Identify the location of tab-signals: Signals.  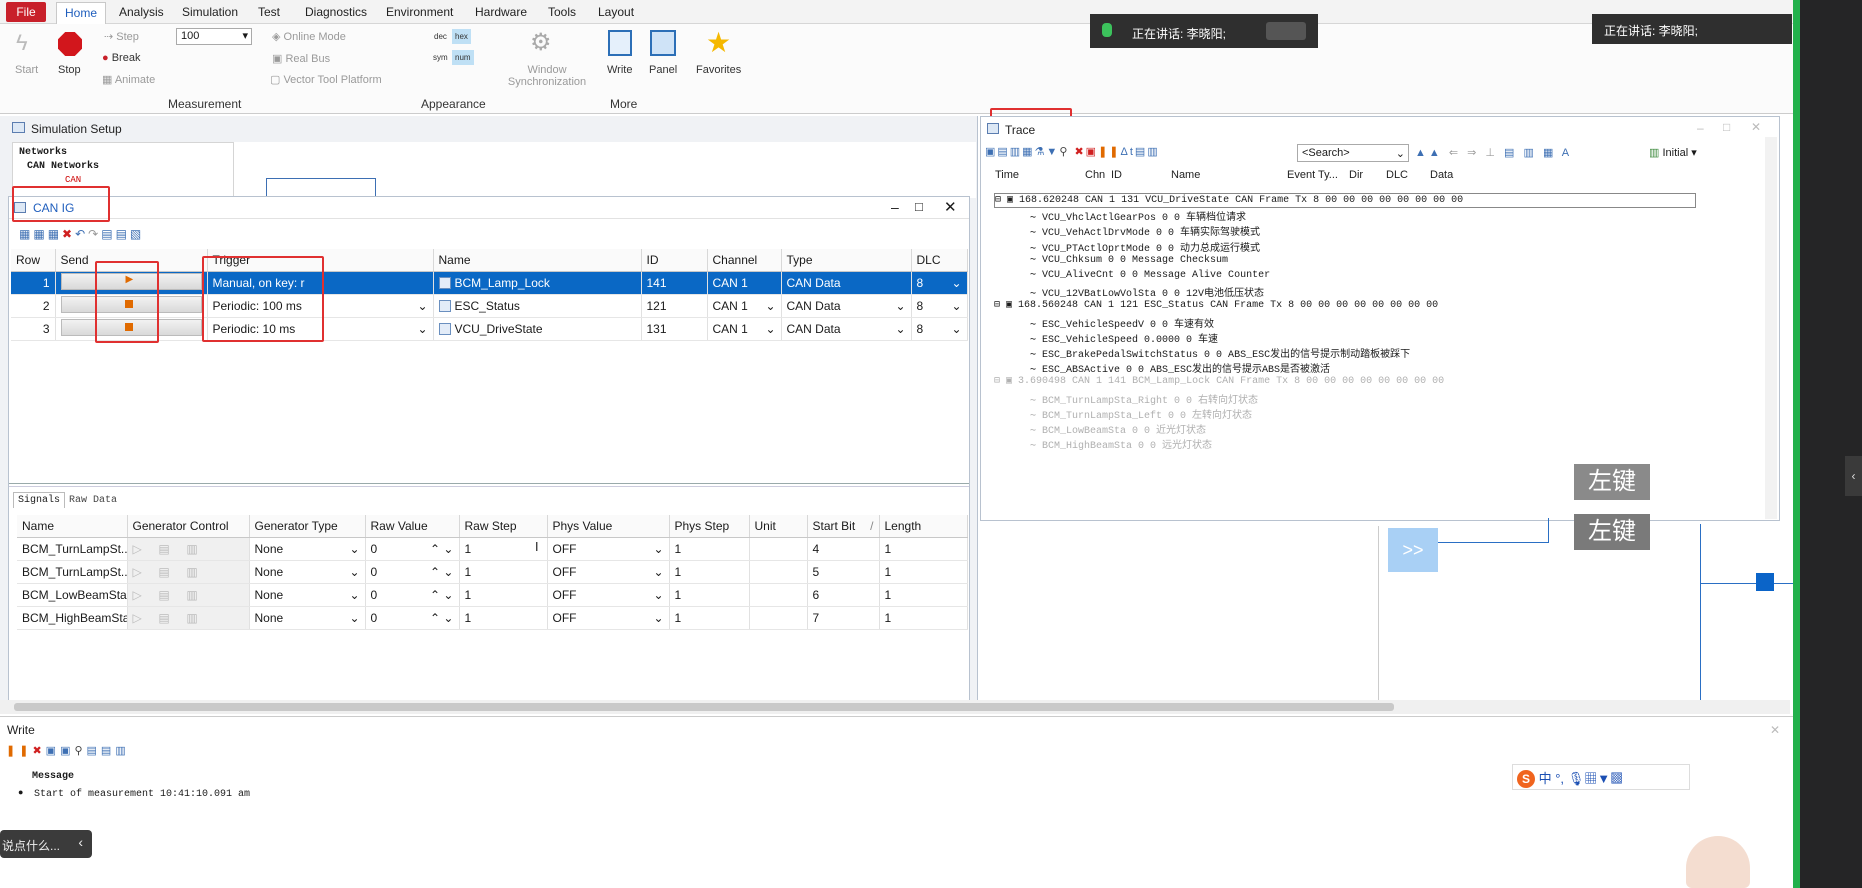
(39, 500).